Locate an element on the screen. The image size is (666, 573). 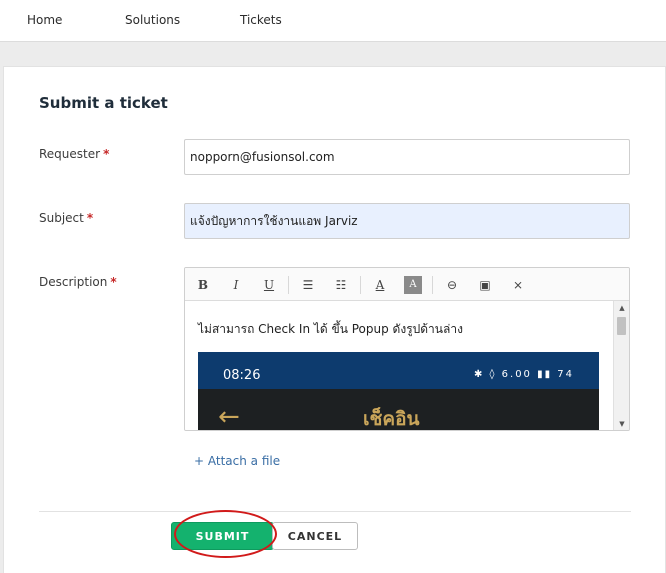
attach-file-link: + Attach a file is located at coordinates (237, 461).